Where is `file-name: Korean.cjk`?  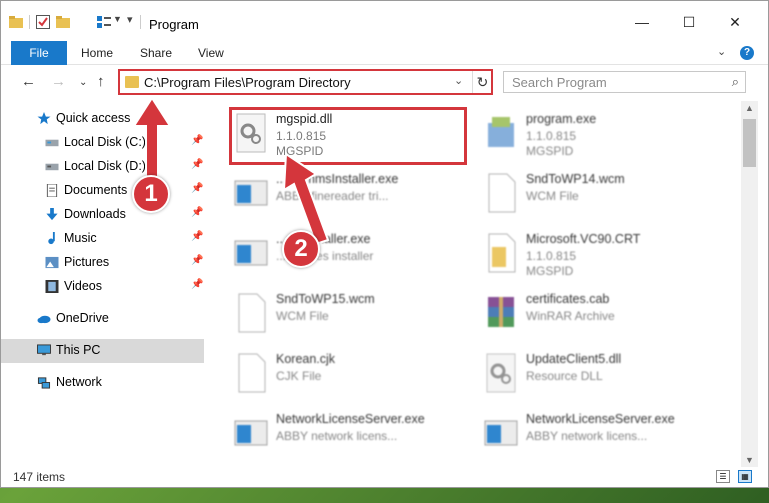
file-name: Korean.cjk is located at coordinates (306, 359).